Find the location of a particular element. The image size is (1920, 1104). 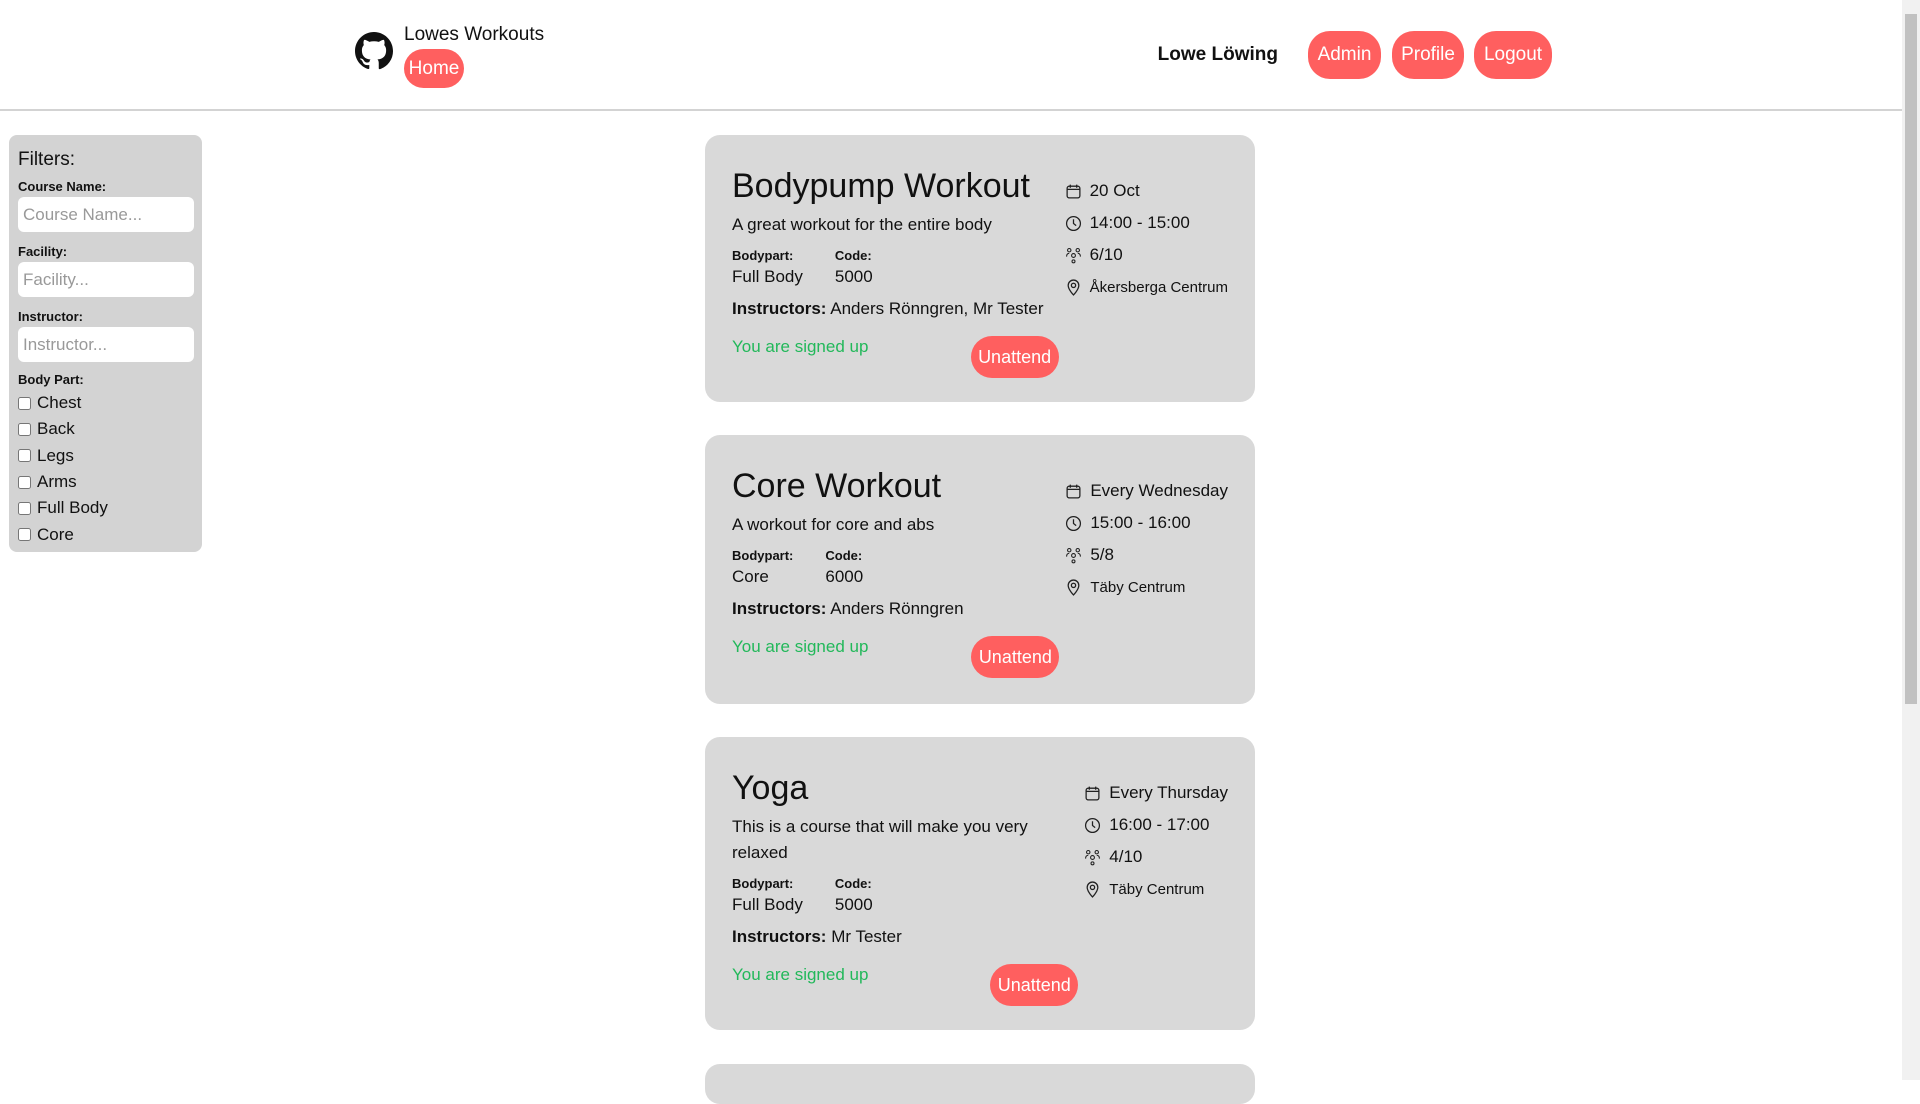

bodypart-value: Core is located at coordinates (750, 576).